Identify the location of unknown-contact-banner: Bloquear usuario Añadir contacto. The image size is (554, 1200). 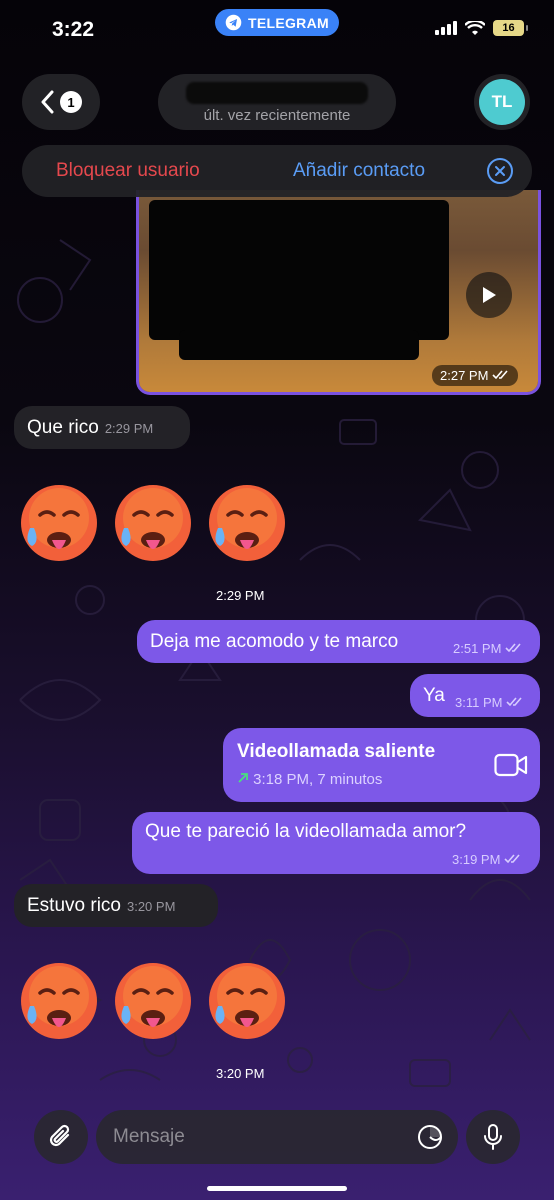
(277, 171).